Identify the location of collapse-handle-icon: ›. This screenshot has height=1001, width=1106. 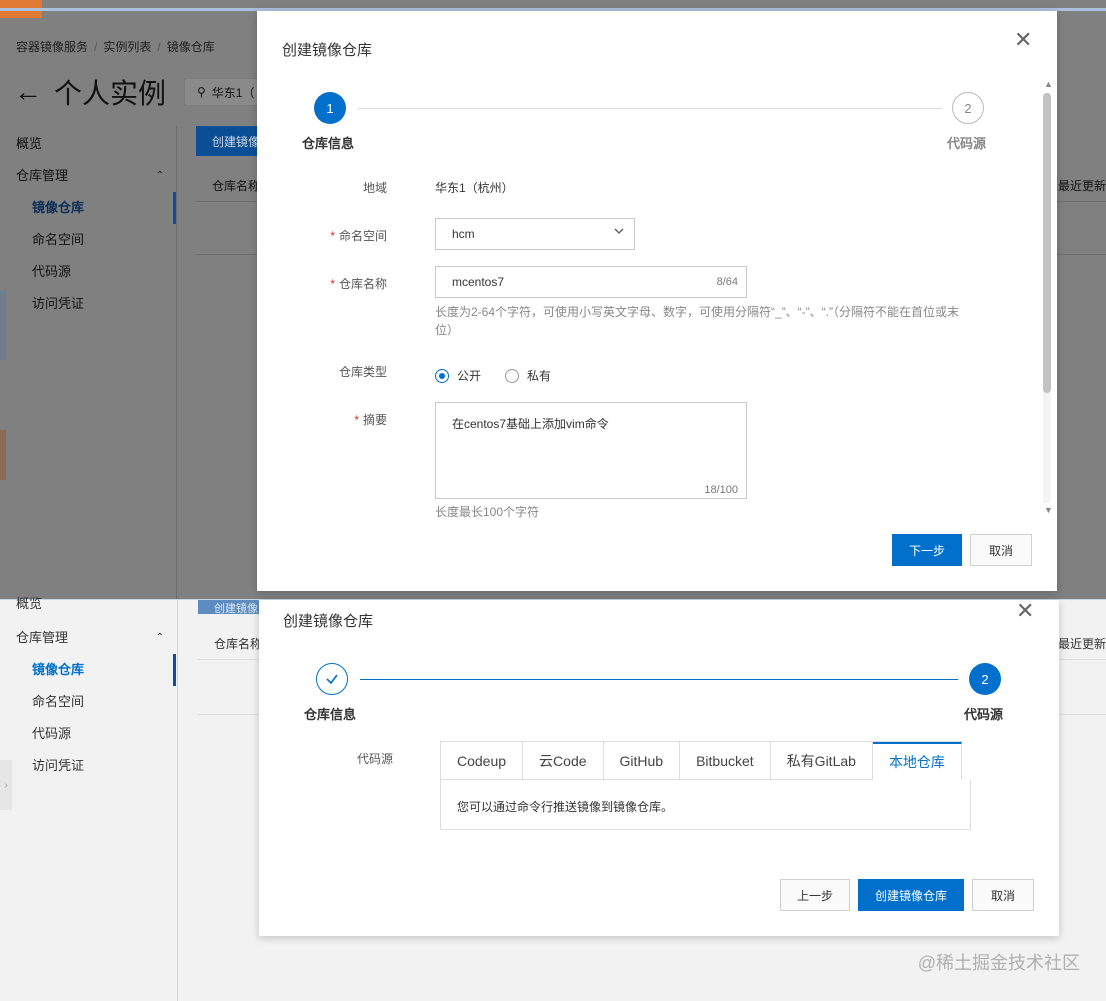
(6, 785).